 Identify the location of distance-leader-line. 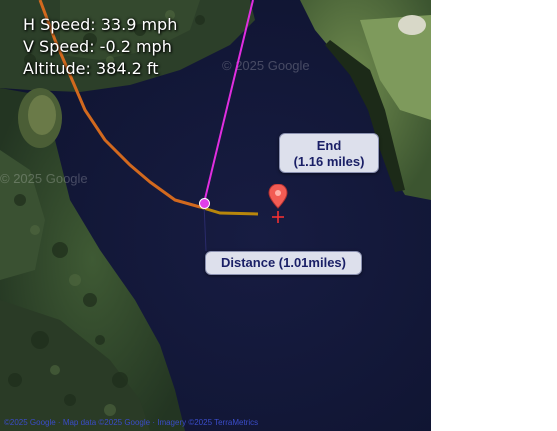
(205, 227).